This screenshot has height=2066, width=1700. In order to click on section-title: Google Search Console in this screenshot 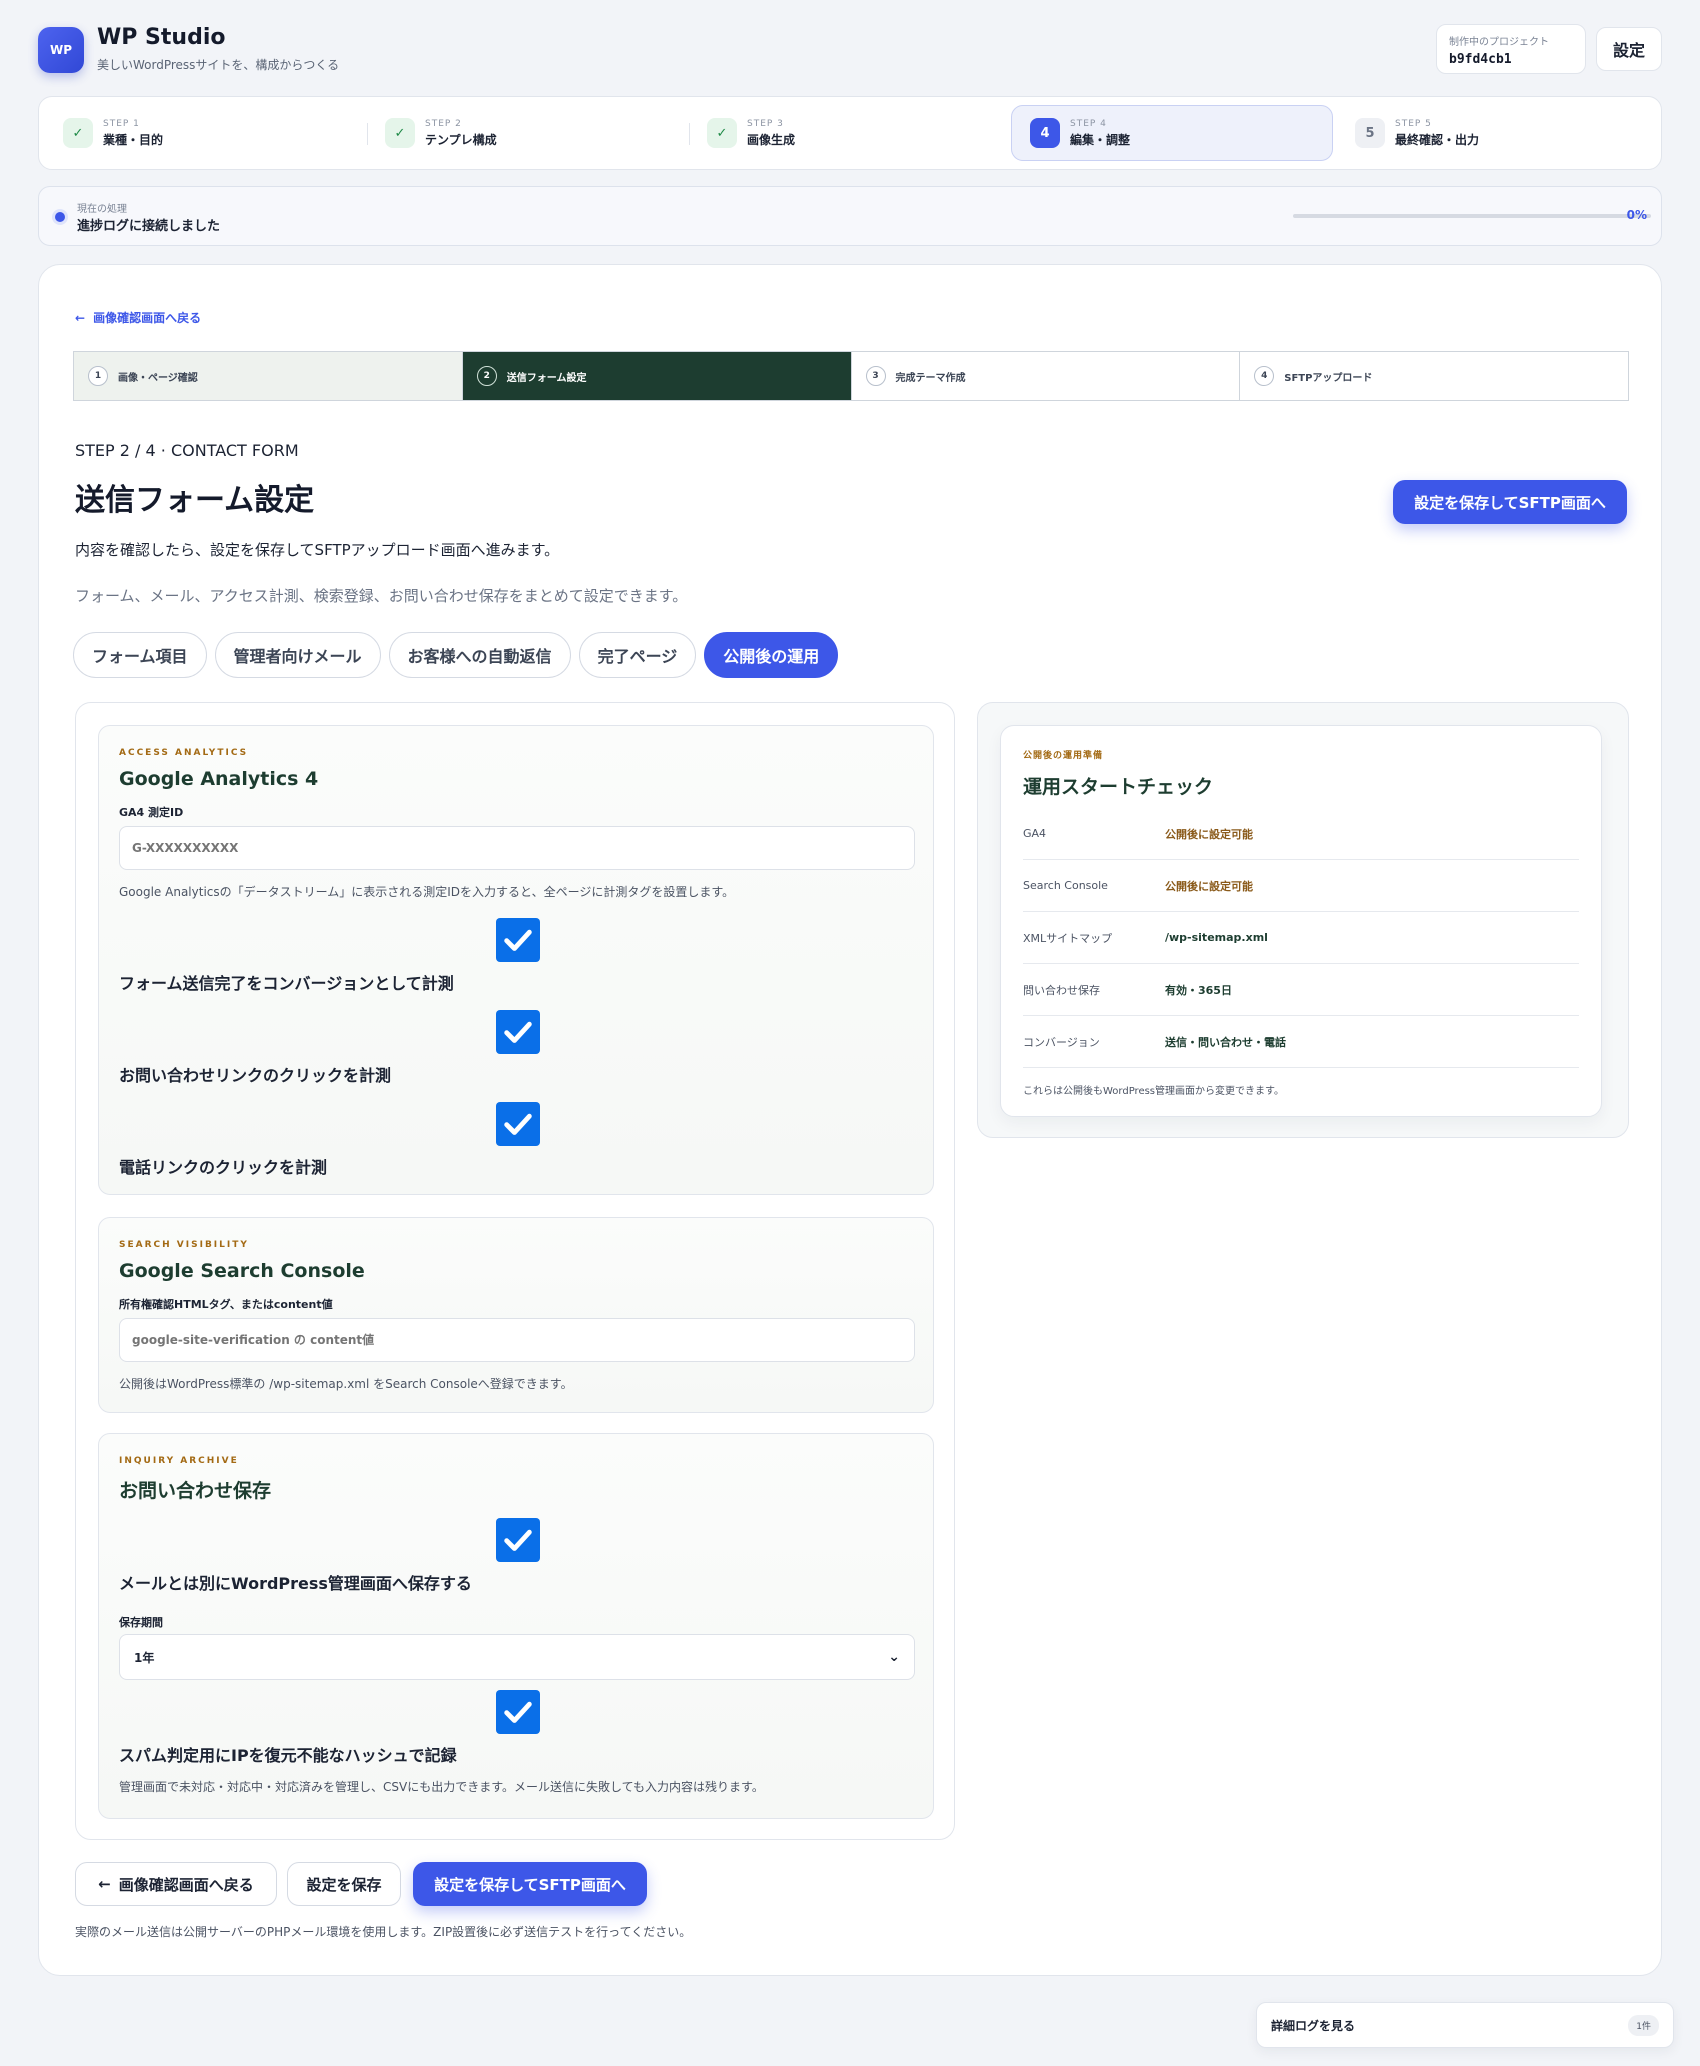, I will do `click(242, 1271)`.